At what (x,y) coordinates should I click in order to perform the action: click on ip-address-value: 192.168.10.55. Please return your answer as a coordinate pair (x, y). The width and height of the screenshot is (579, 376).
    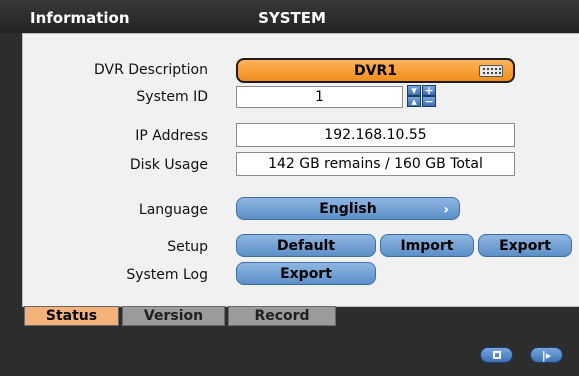
    Looking at the image, I should click on (375, 135).